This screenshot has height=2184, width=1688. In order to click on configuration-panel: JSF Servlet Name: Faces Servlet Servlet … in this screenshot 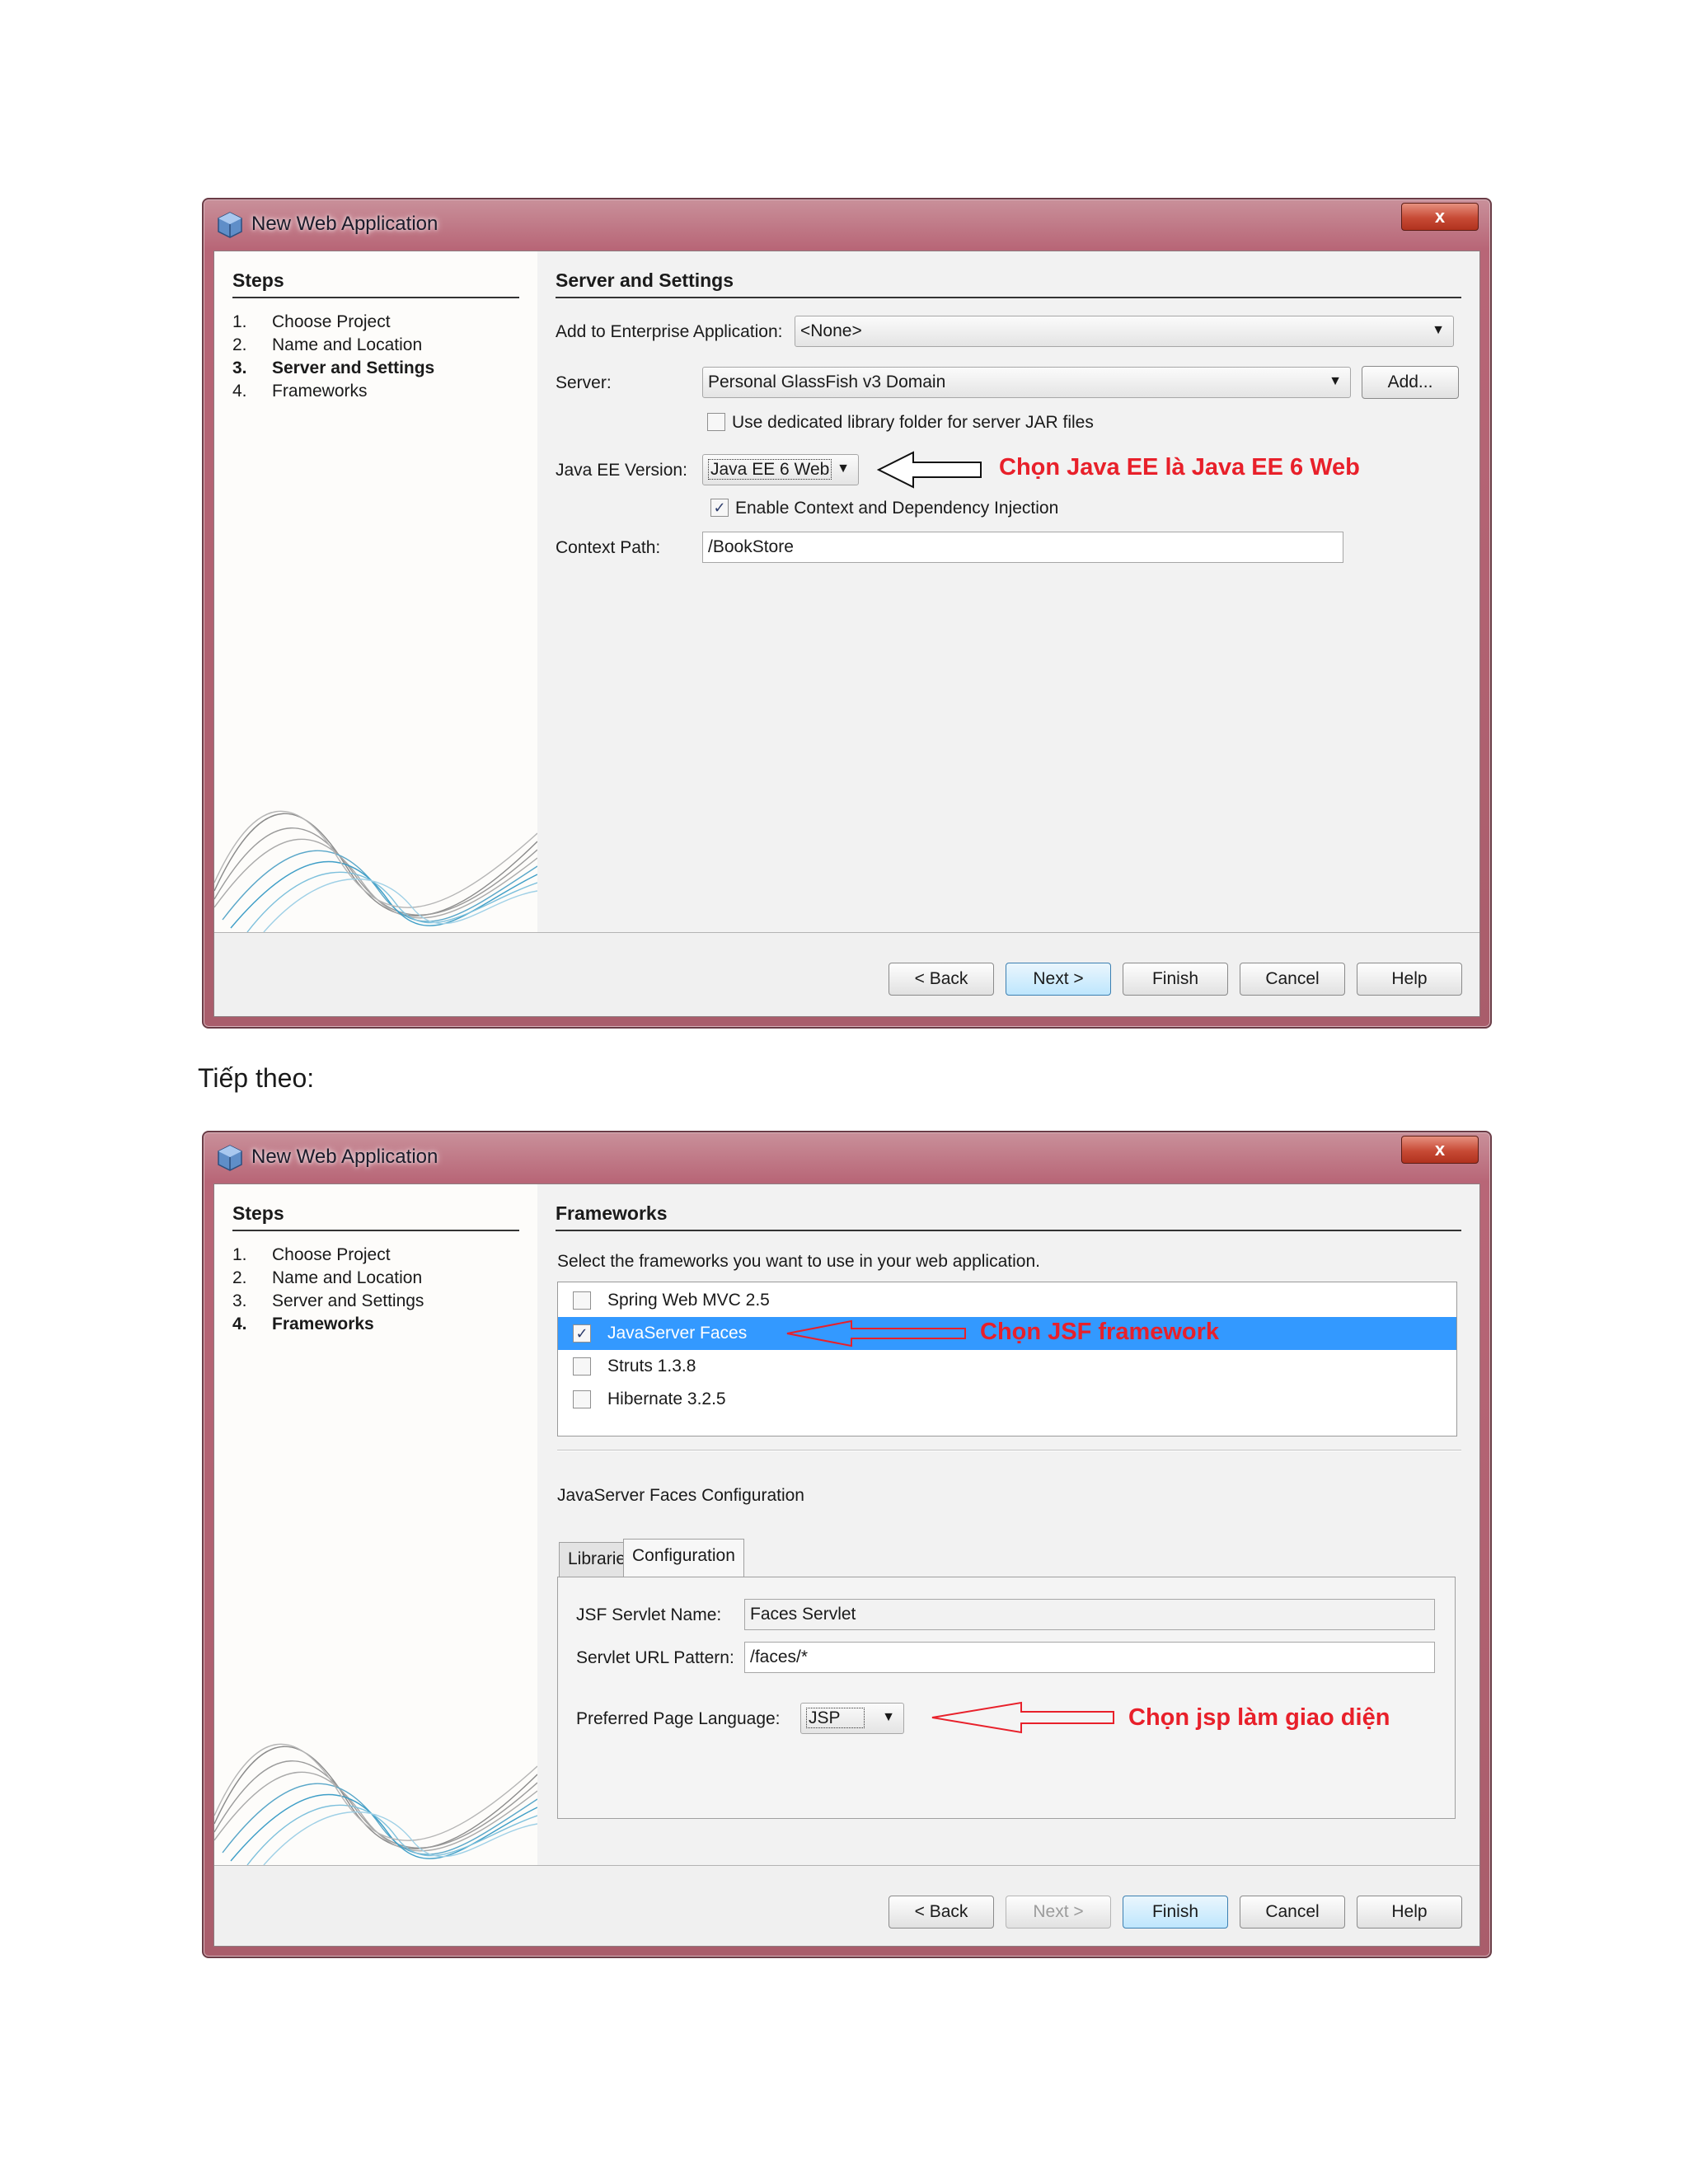, I will do `click(1006, 1698)`.